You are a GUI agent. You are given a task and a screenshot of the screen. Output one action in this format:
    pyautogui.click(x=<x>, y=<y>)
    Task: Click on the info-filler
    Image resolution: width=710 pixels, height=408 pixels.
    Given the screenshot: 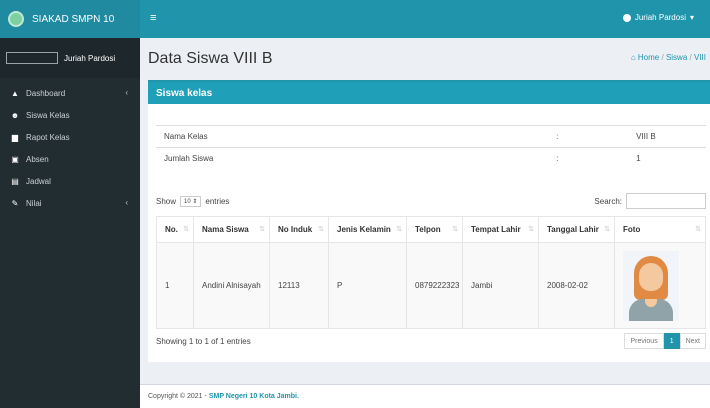 What is the action you would take?
    pyautogui.click(x=433, y=158)
    